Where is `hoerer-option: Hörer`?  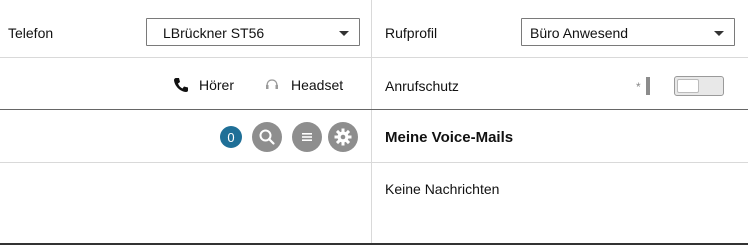
hoerer-option: Hörer is located at coordinates (203, 85).